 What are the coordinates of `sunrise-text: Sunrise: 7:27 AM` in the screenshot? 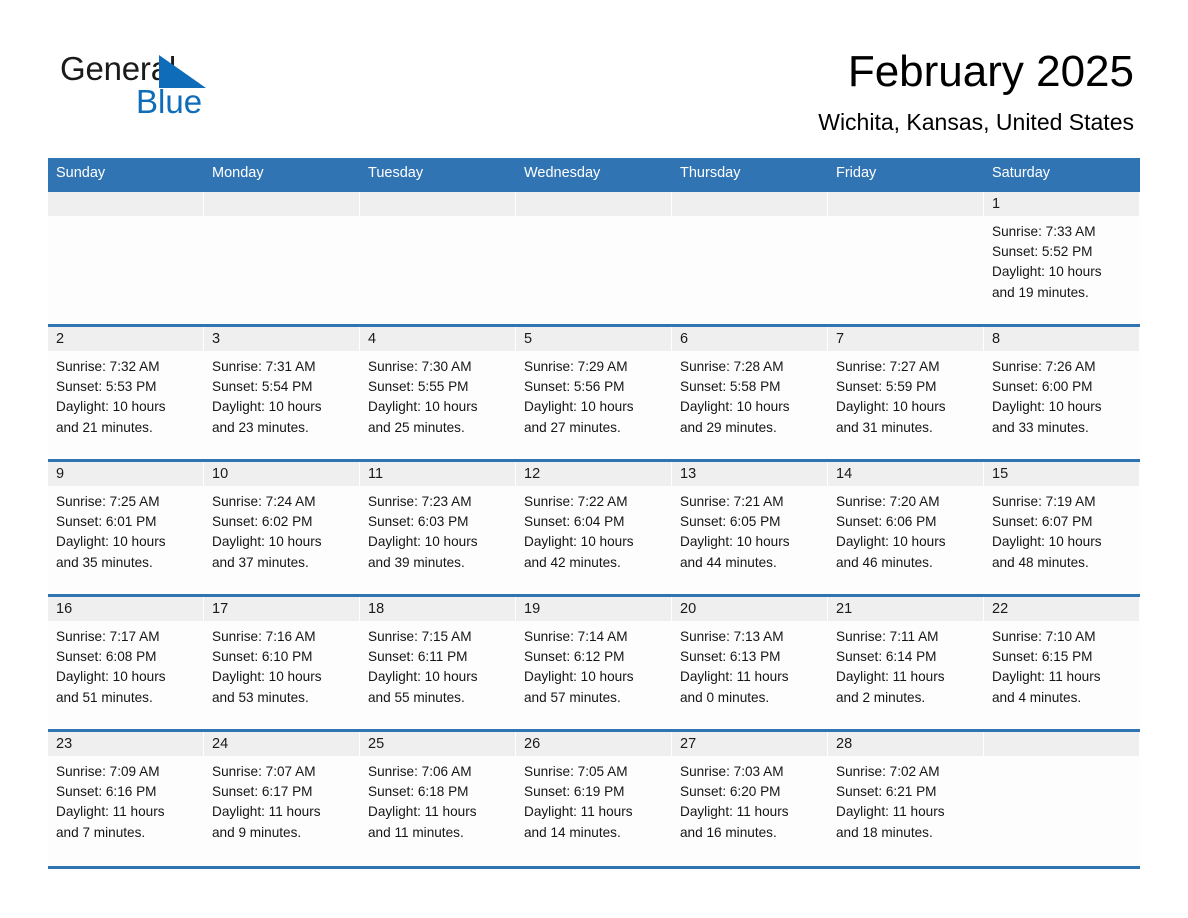 It's located at (888, 366).